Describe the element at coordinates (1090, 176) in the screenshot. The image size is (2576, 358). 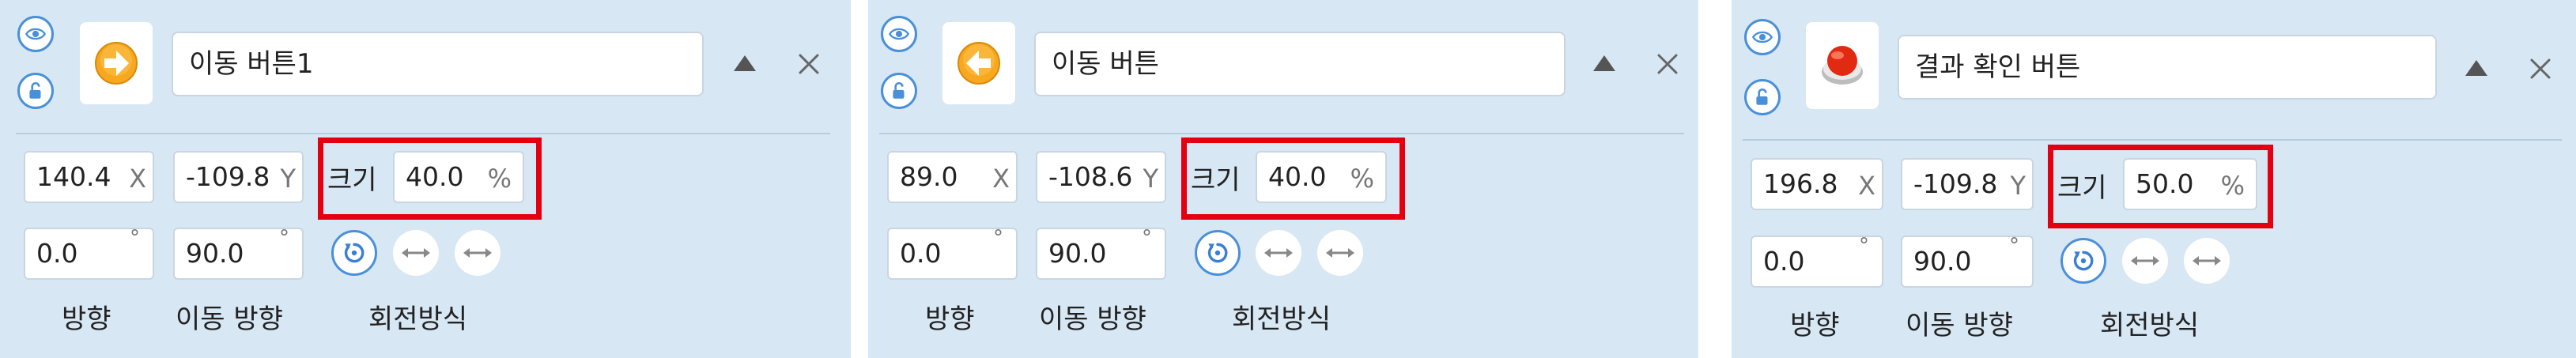
I see `y-value: -108.6` at that location.